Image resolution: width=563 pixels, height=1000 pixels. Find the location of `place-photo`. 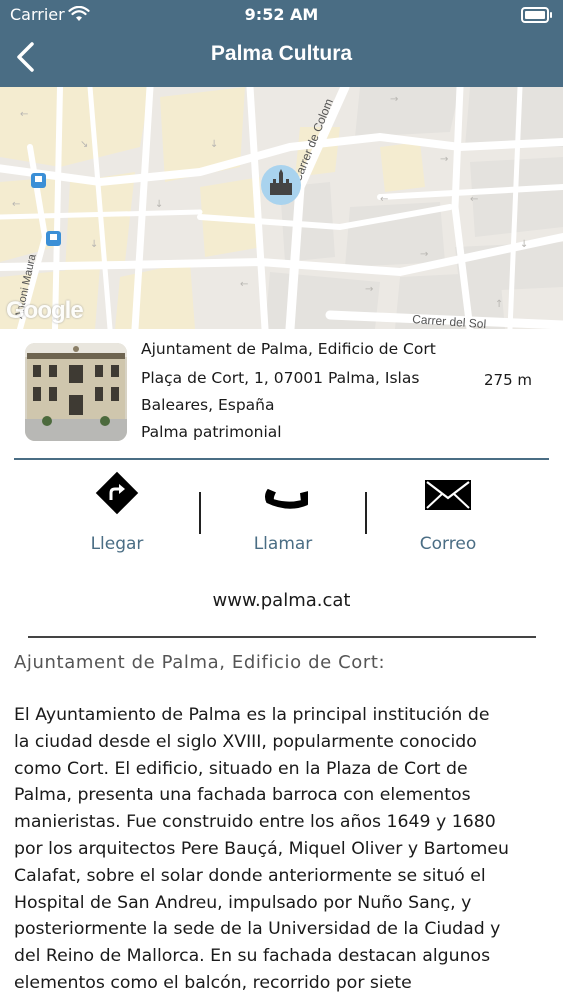

place-photo is located at coordinates (76, 392).